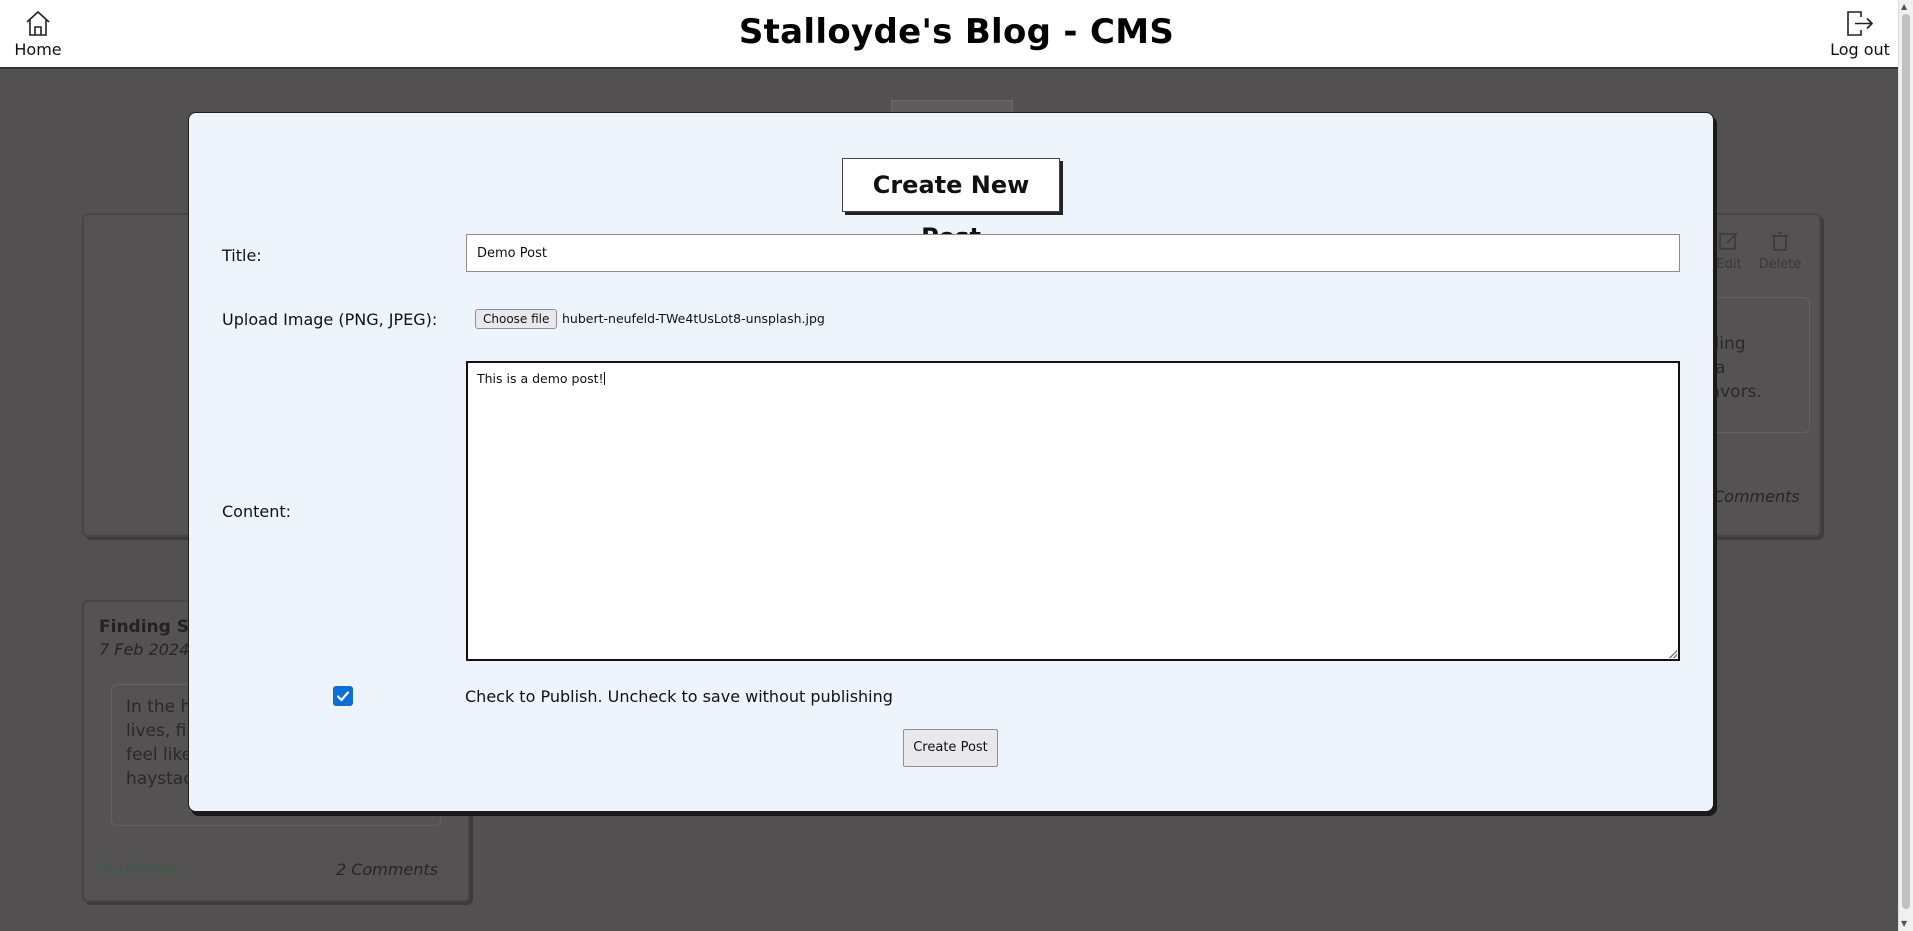 Image resolution: width=1913 pixels, height=931 pixels. What do you see at coordinates (330, 319) in the screenshot?
I see `upload-image-label: Upload Image (PNG, JPEG):` at bounding box center [330, 319].